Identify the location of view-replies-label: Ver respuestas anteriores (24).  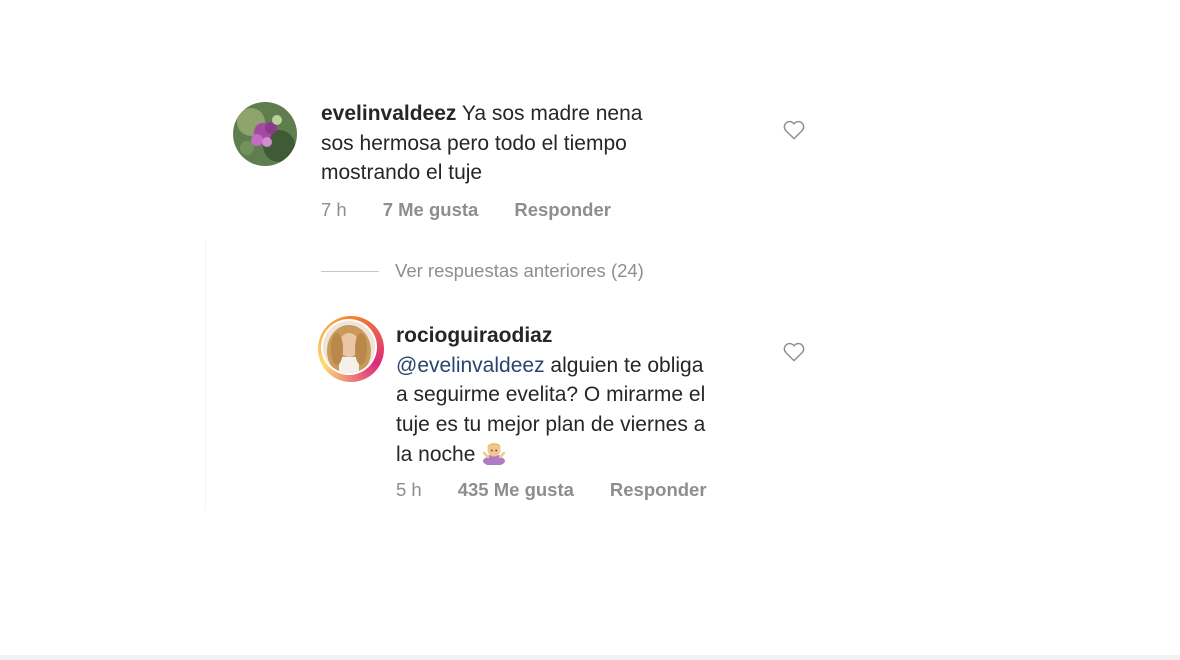
(519, 271).